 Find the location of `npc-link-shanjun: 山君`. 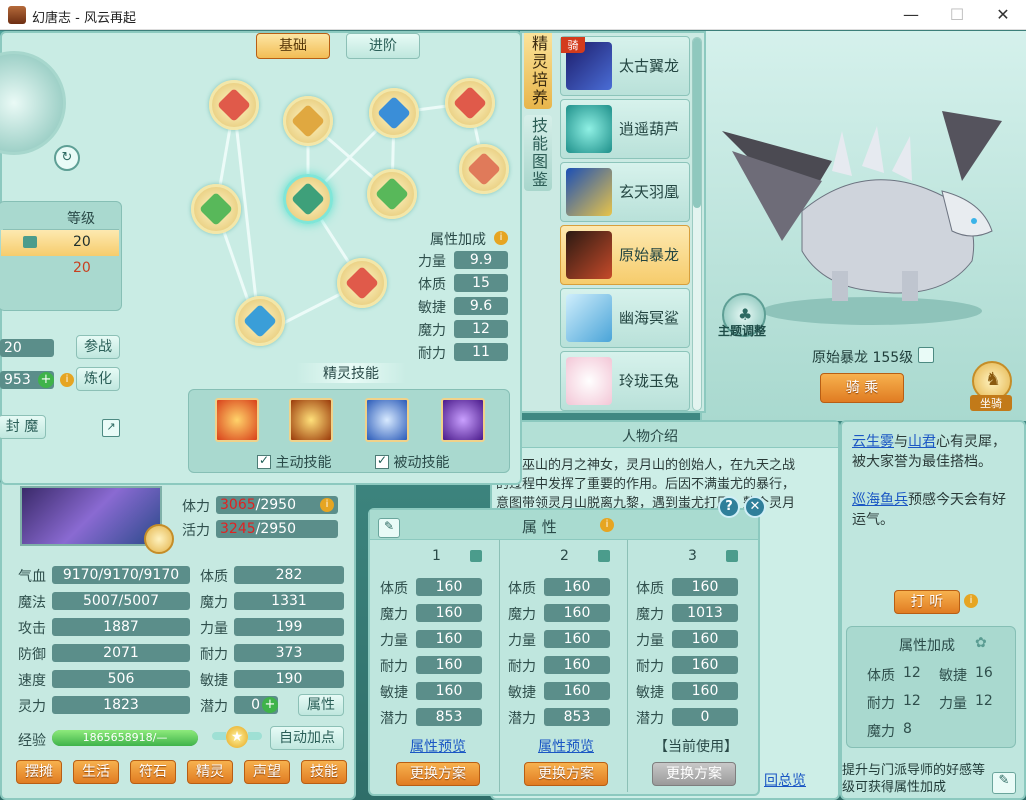

npc-link-shanjun: 山君 is located at coordinates (922, 442).